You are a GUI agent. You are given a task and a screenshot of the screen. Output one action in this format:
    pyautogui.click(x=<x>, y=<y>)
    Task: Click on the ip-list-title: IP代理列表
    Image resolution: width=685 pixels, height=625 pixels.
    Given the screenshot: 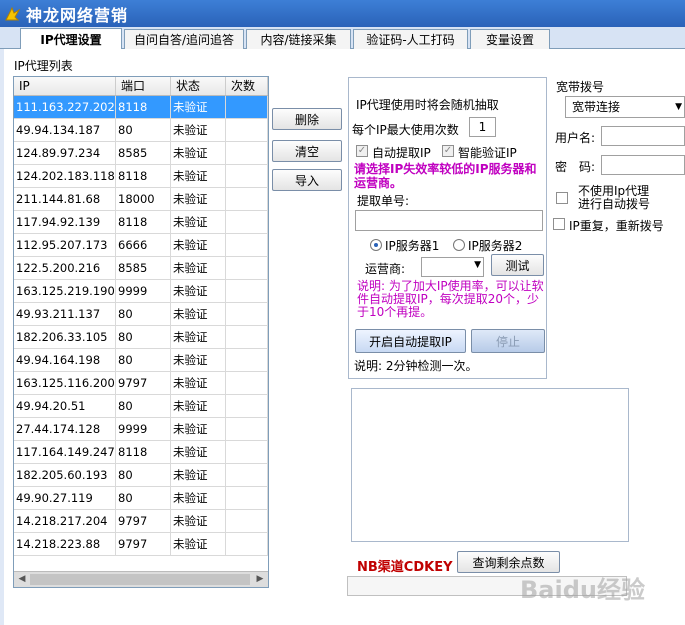 What is the action you would take?
    pyautogui.click(x=43, y=66)
    